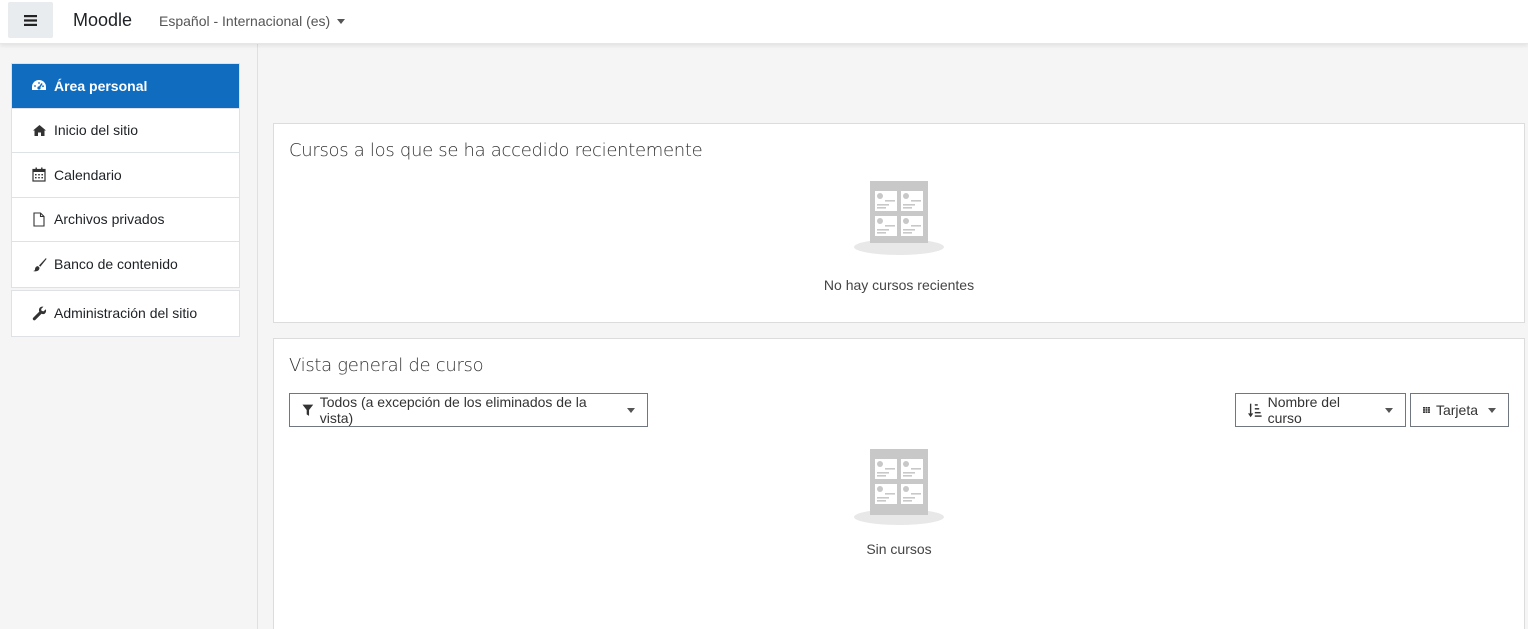  I want to click on sort-label: Nombre del curso, so click(1303, 410).